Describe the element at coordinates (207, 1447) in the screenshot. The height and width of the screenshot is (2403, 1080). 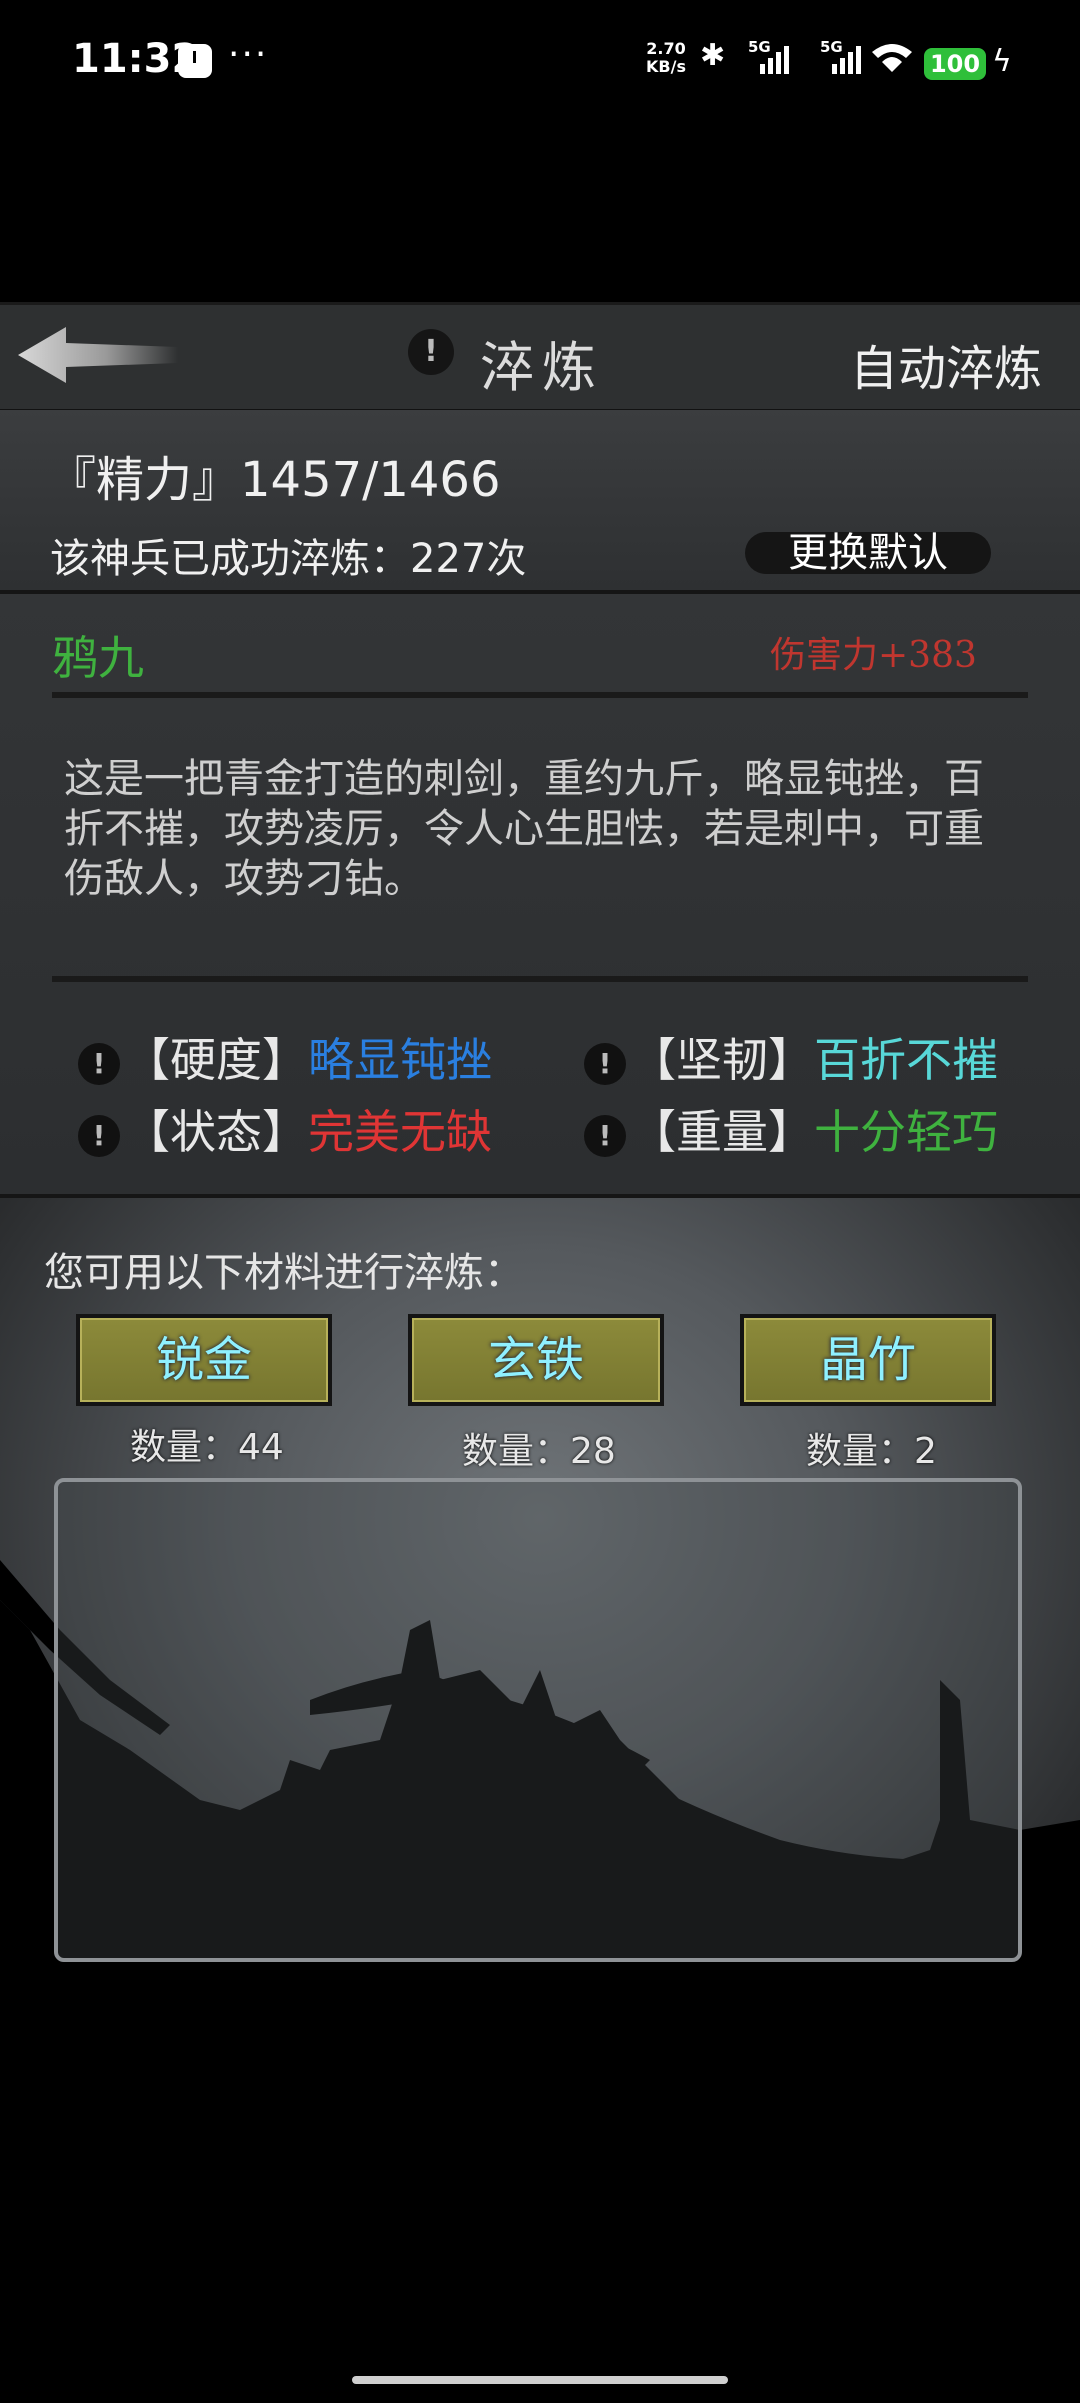
I see `material-quantity: 数量：44` at that location.